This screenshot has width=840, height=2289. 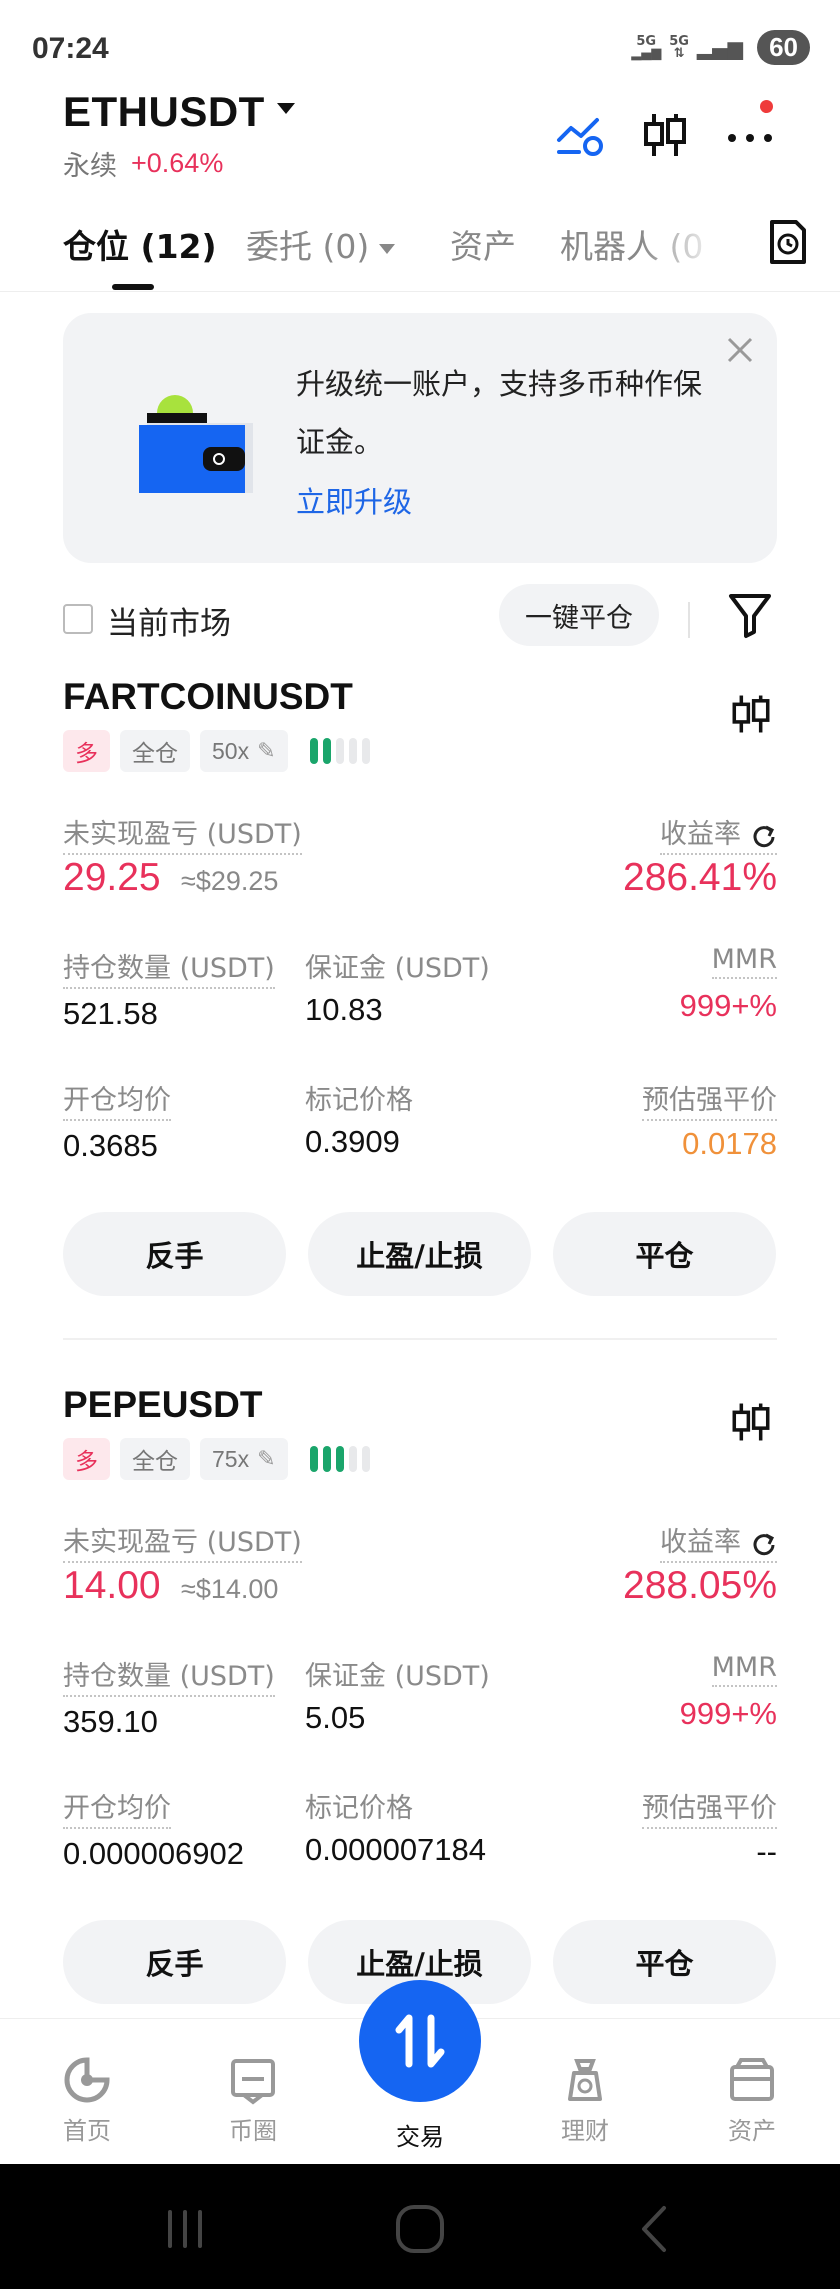 What do you see at coordinates (266, 1458) in the screenshot?
I see `edit-icon: ✎` at bounding box center [266, 1458].